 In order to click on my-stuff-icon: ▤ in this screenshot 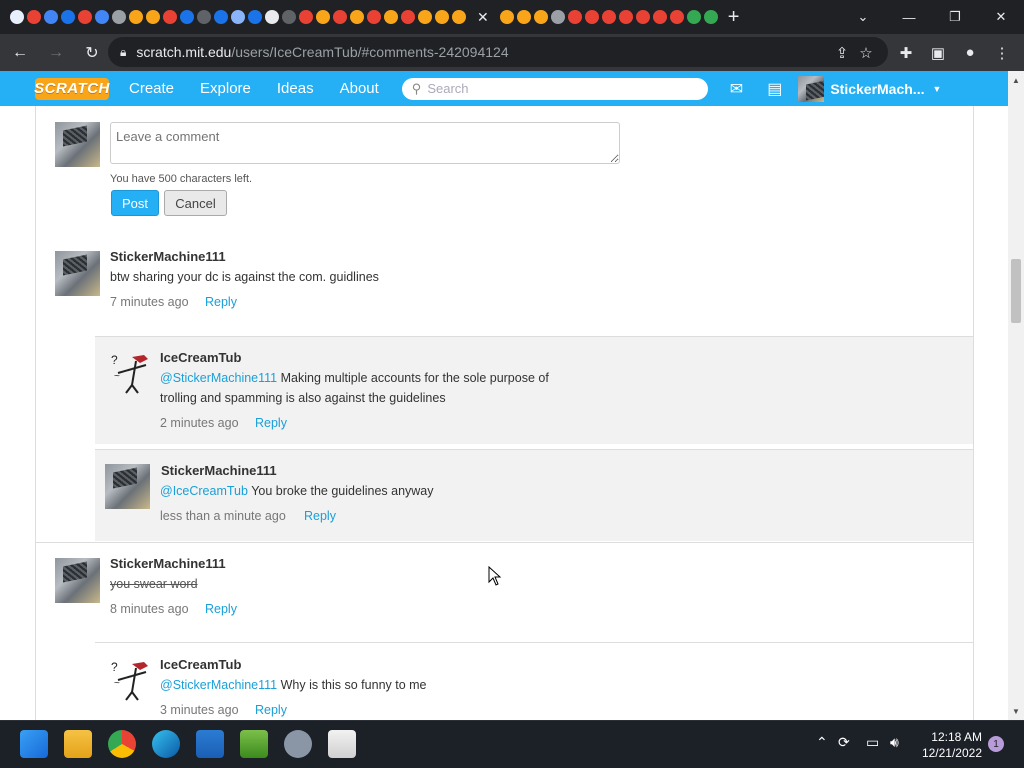, I will do `click(774, 89)`.